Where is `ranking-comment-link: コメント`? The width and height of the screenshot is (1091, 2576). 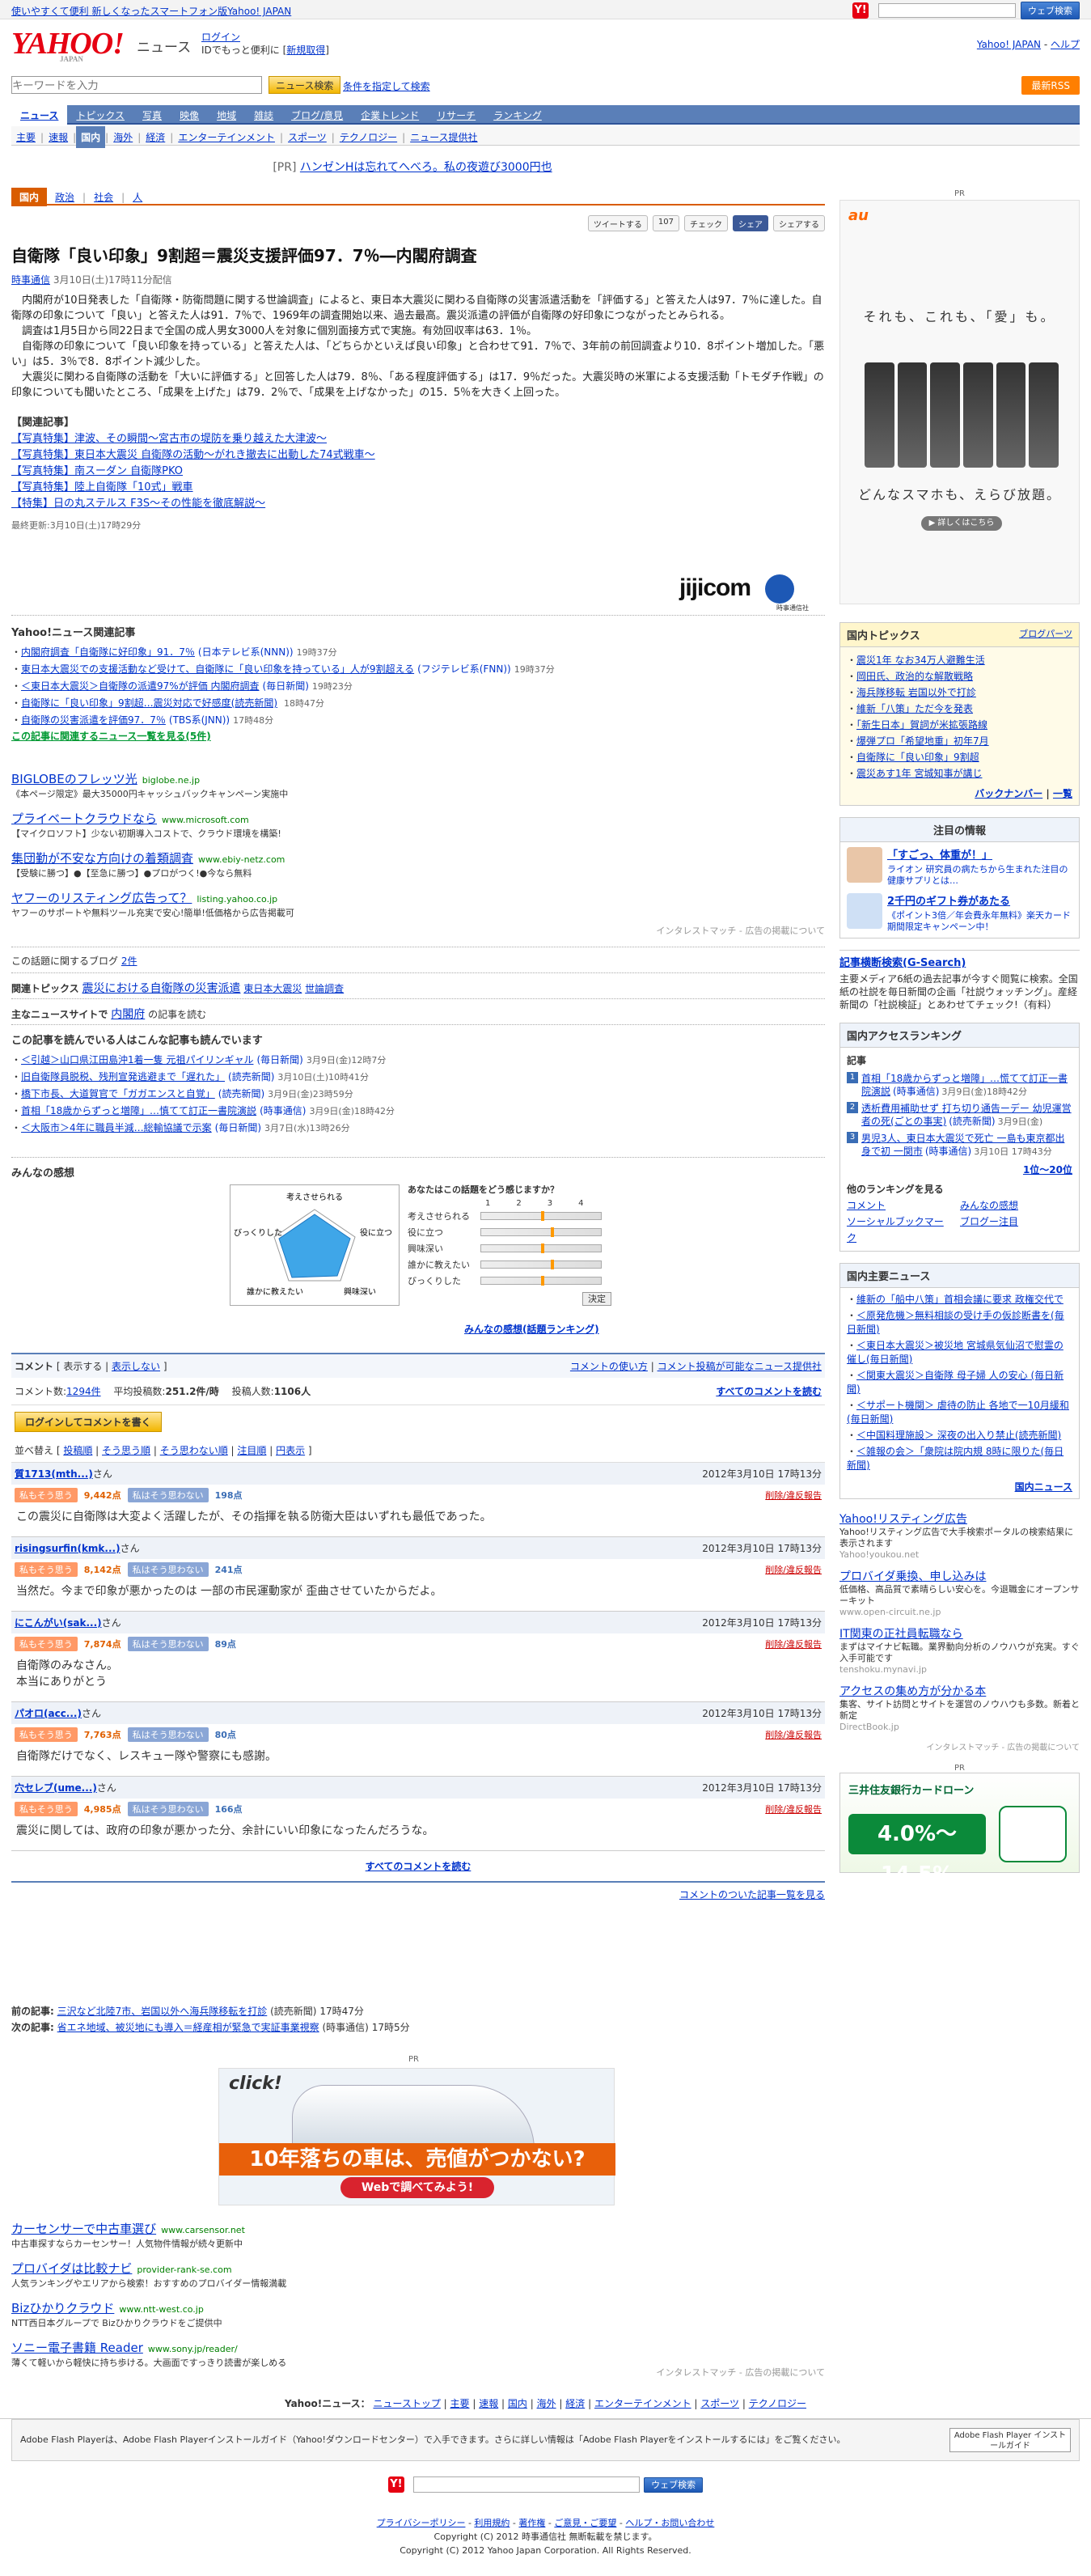 ranking-comment-link: コメント is located at coordinates (896, 1205).